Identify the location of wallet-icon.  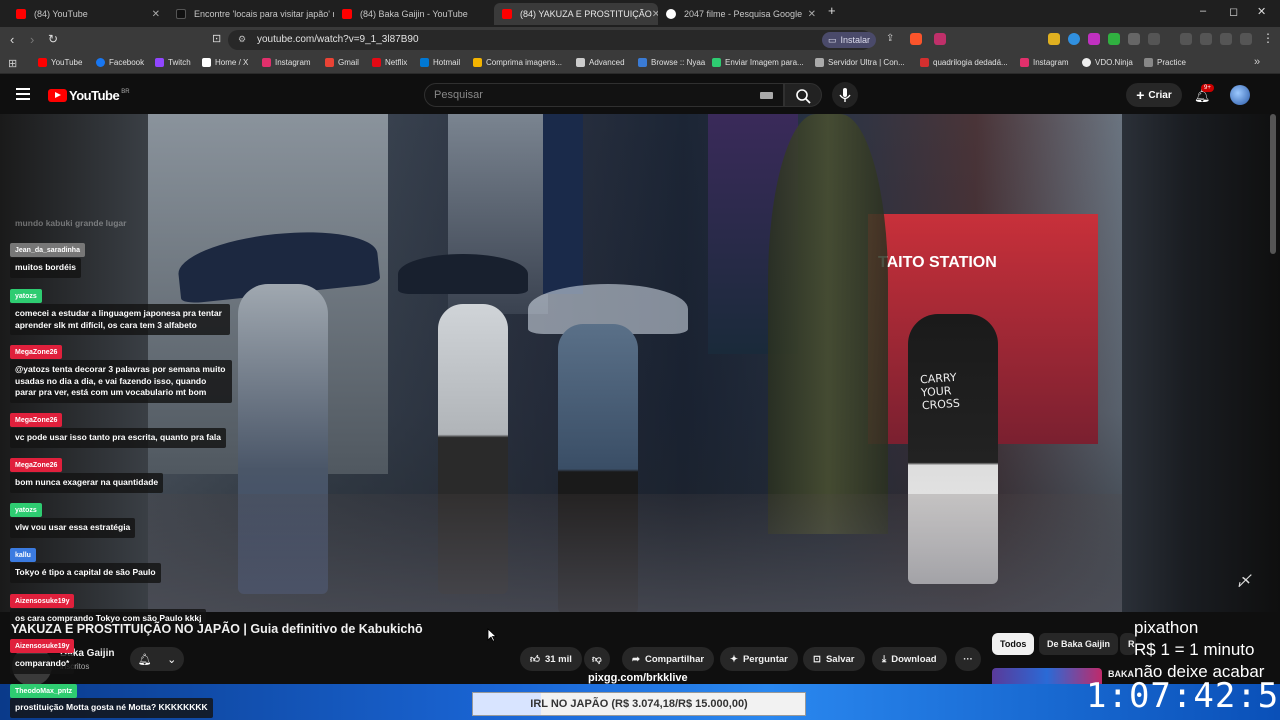
(1226, 39).